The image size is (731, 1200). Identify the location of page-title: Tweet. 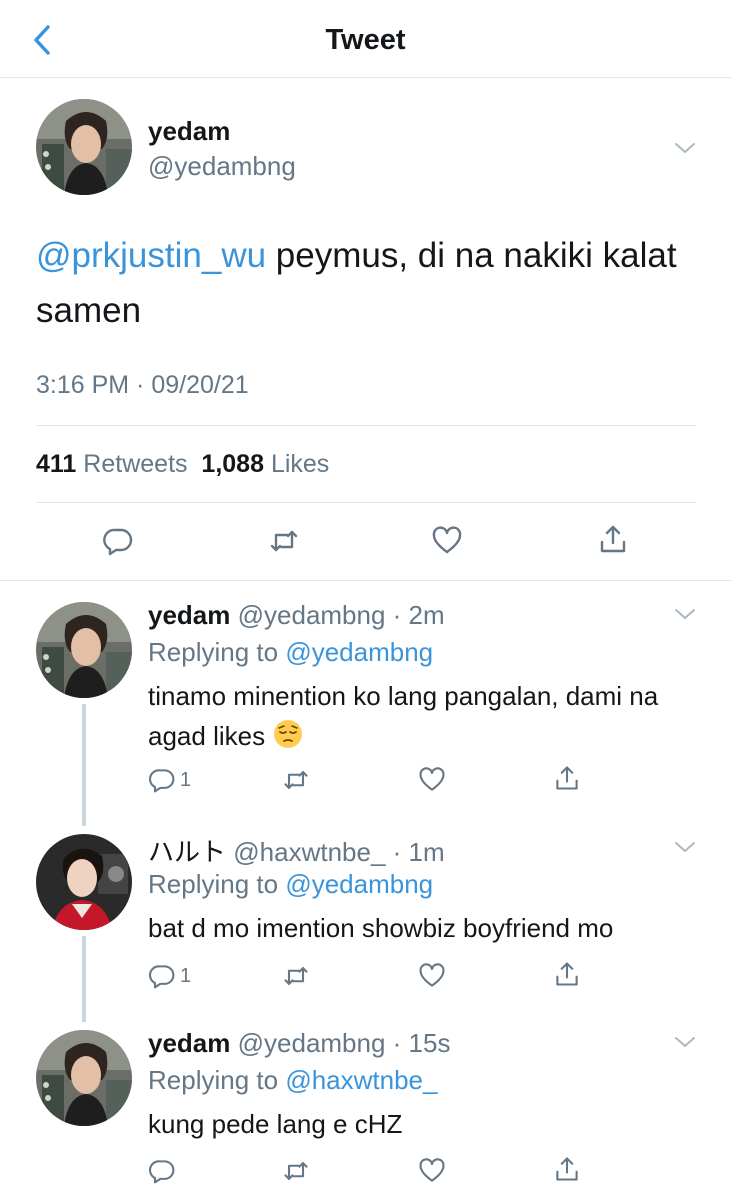
(365, 40).